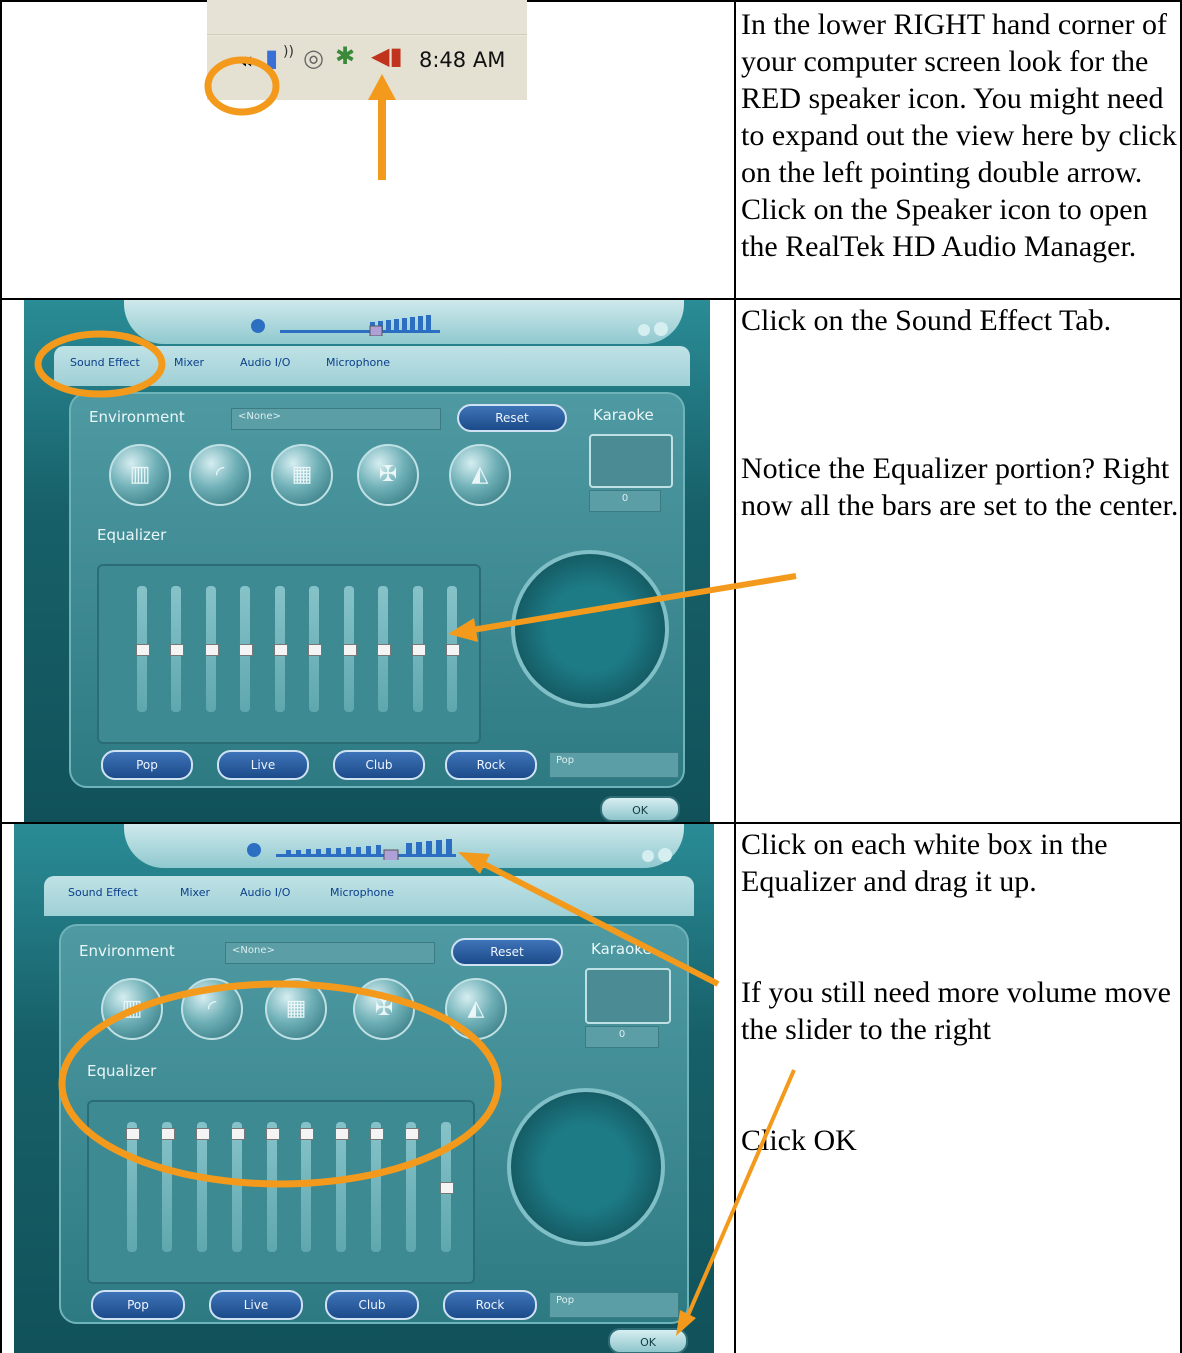 This screenshot has width=1182, height=1353. I want to click on row2-annotations, so click(415, 486).